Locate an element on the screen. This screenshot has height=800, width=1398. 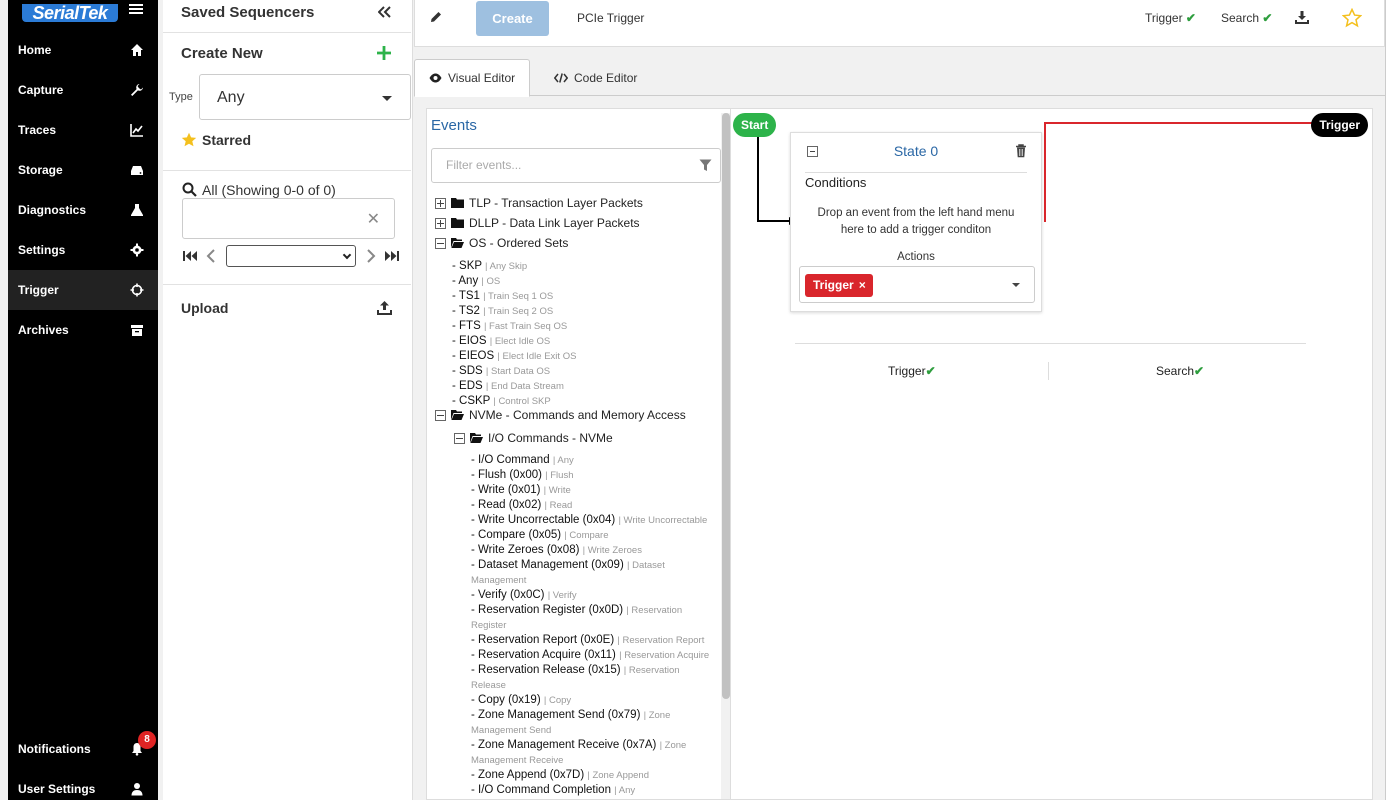
divider is located at coordinates (287, 284).